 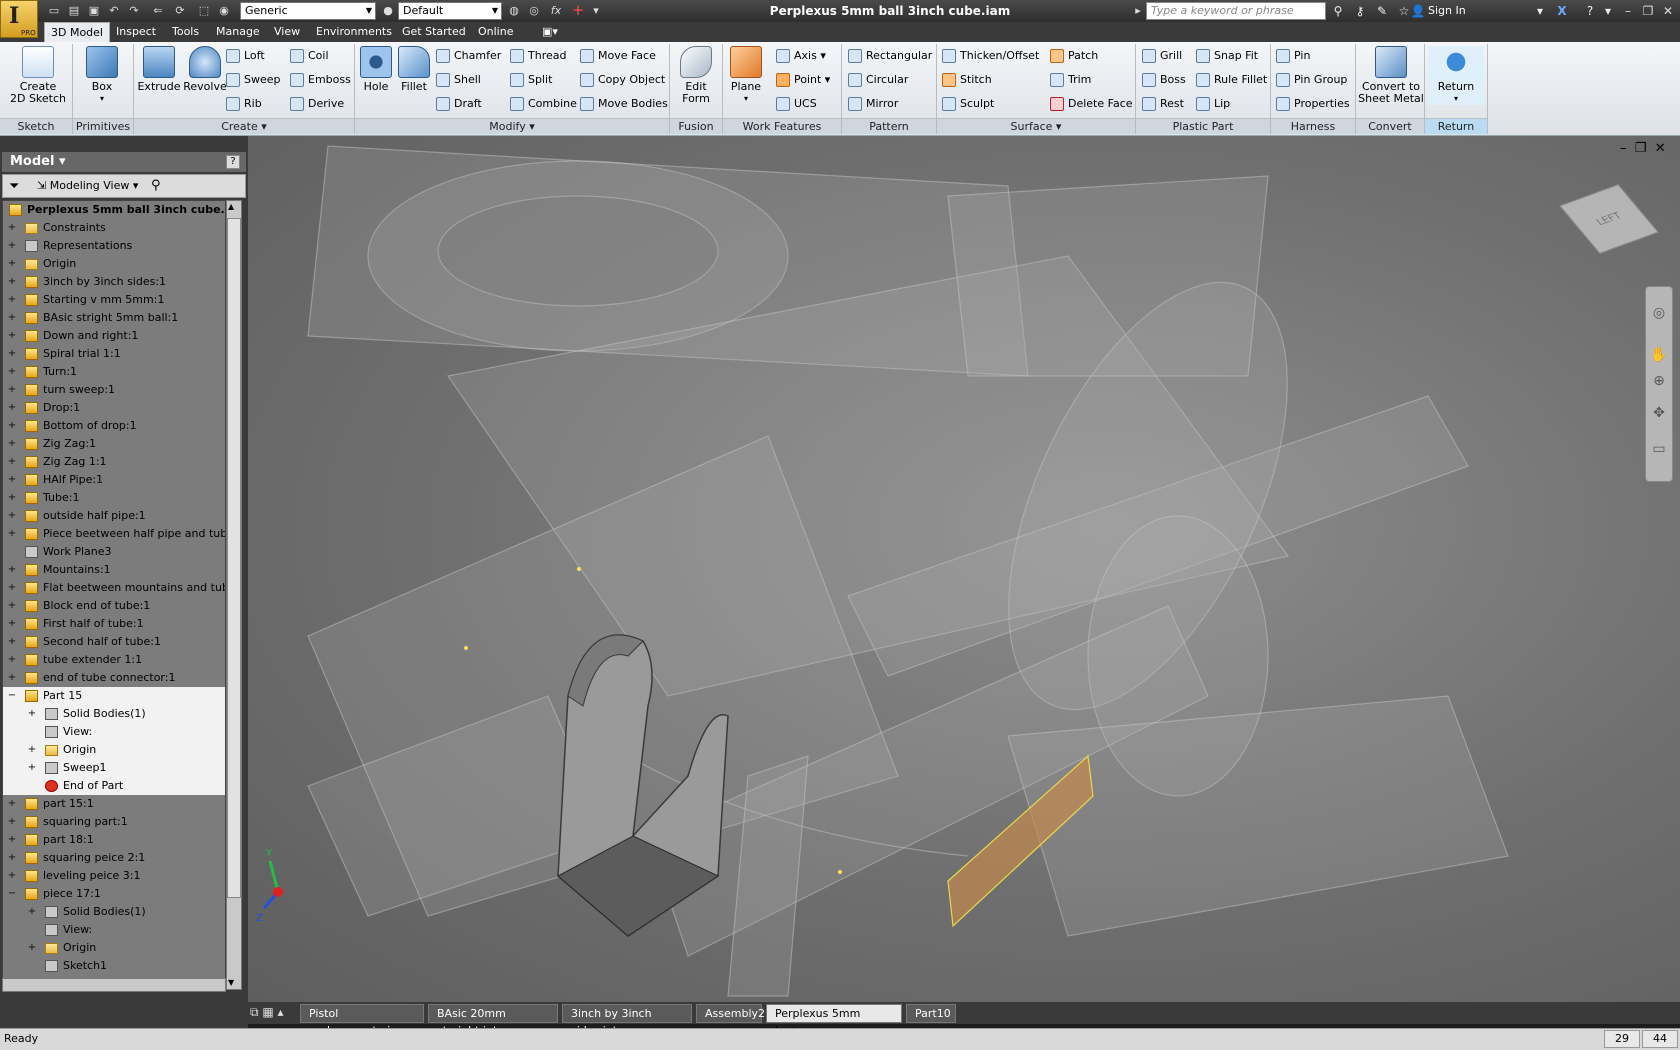 I want to click on tree-item: Work Plane3, so click(x=114, y=552).